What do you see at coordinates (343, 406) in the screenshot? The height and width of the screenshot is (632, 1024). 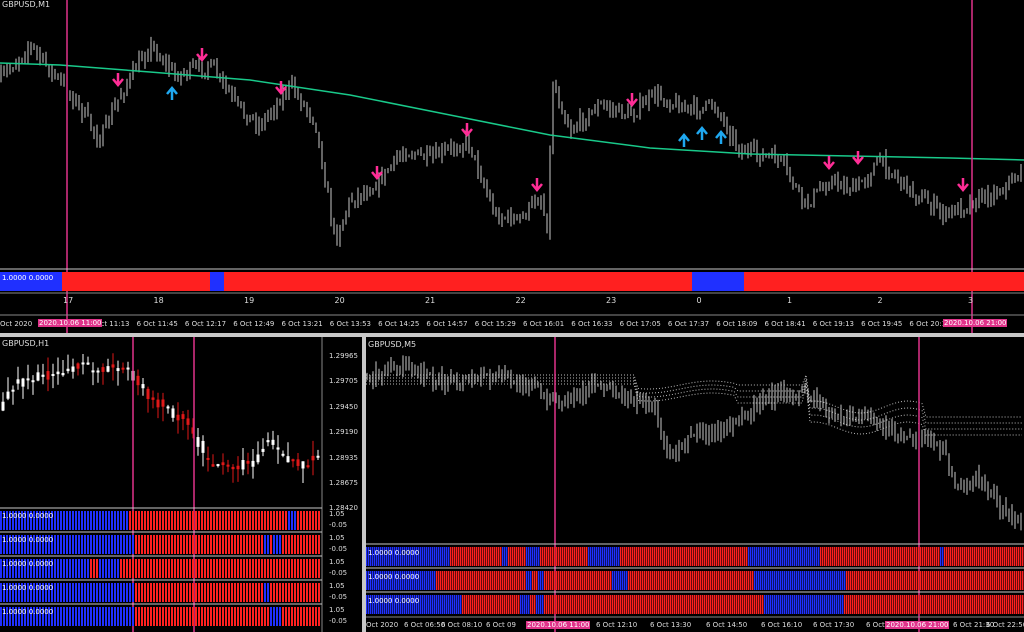 I see `h1-price-label: 1.29450` at bounding box center [343, 406].